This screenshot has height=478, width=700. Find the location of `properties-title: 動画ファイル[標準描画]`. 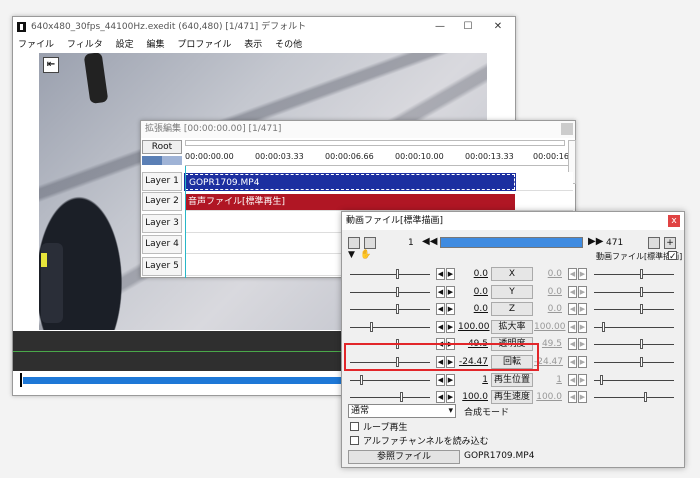

properties-title: 動画ファイル[標準描画] is located at coordinates (513, 221).